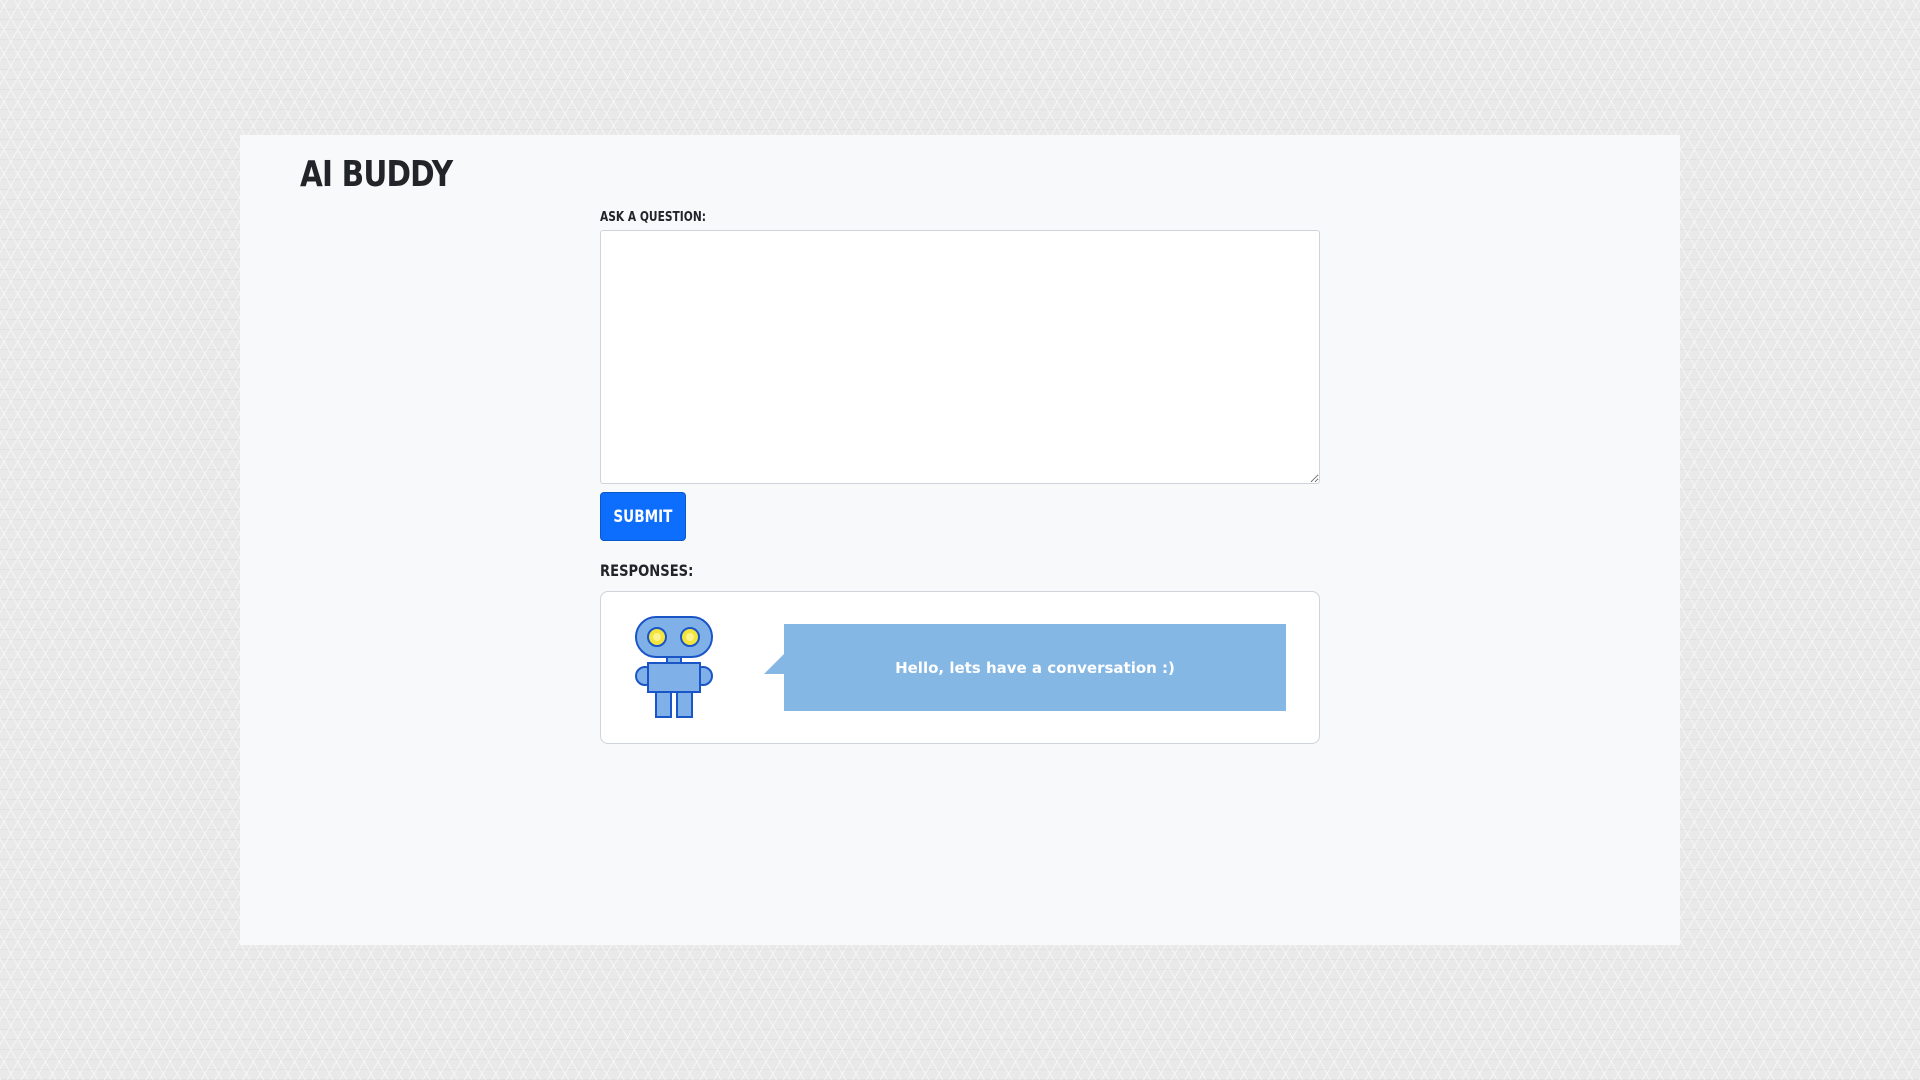 This screenshot has height=1080, width=1920. I want to click on responses-panel: Hello, lets have a conversation :), so click(960, 667).